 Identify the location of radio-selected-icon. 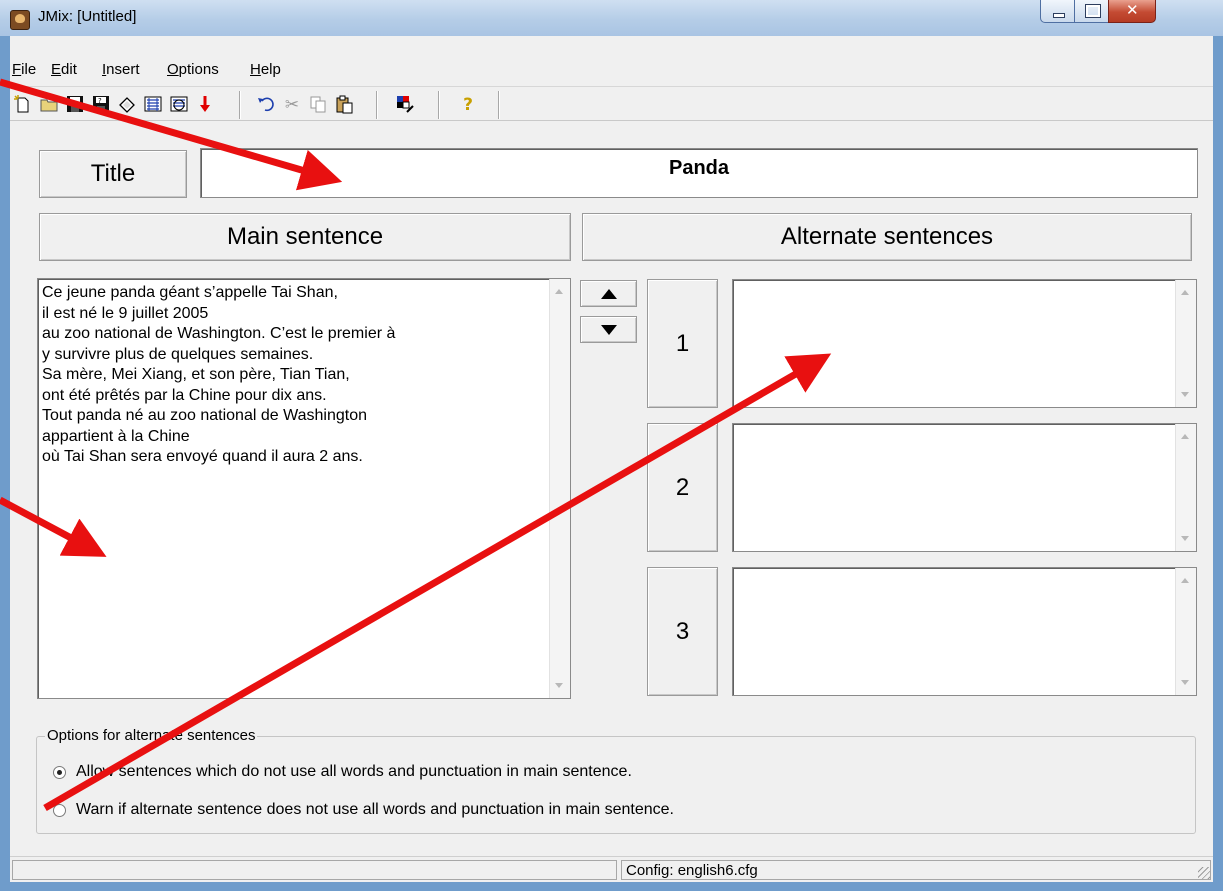
(59, 772).